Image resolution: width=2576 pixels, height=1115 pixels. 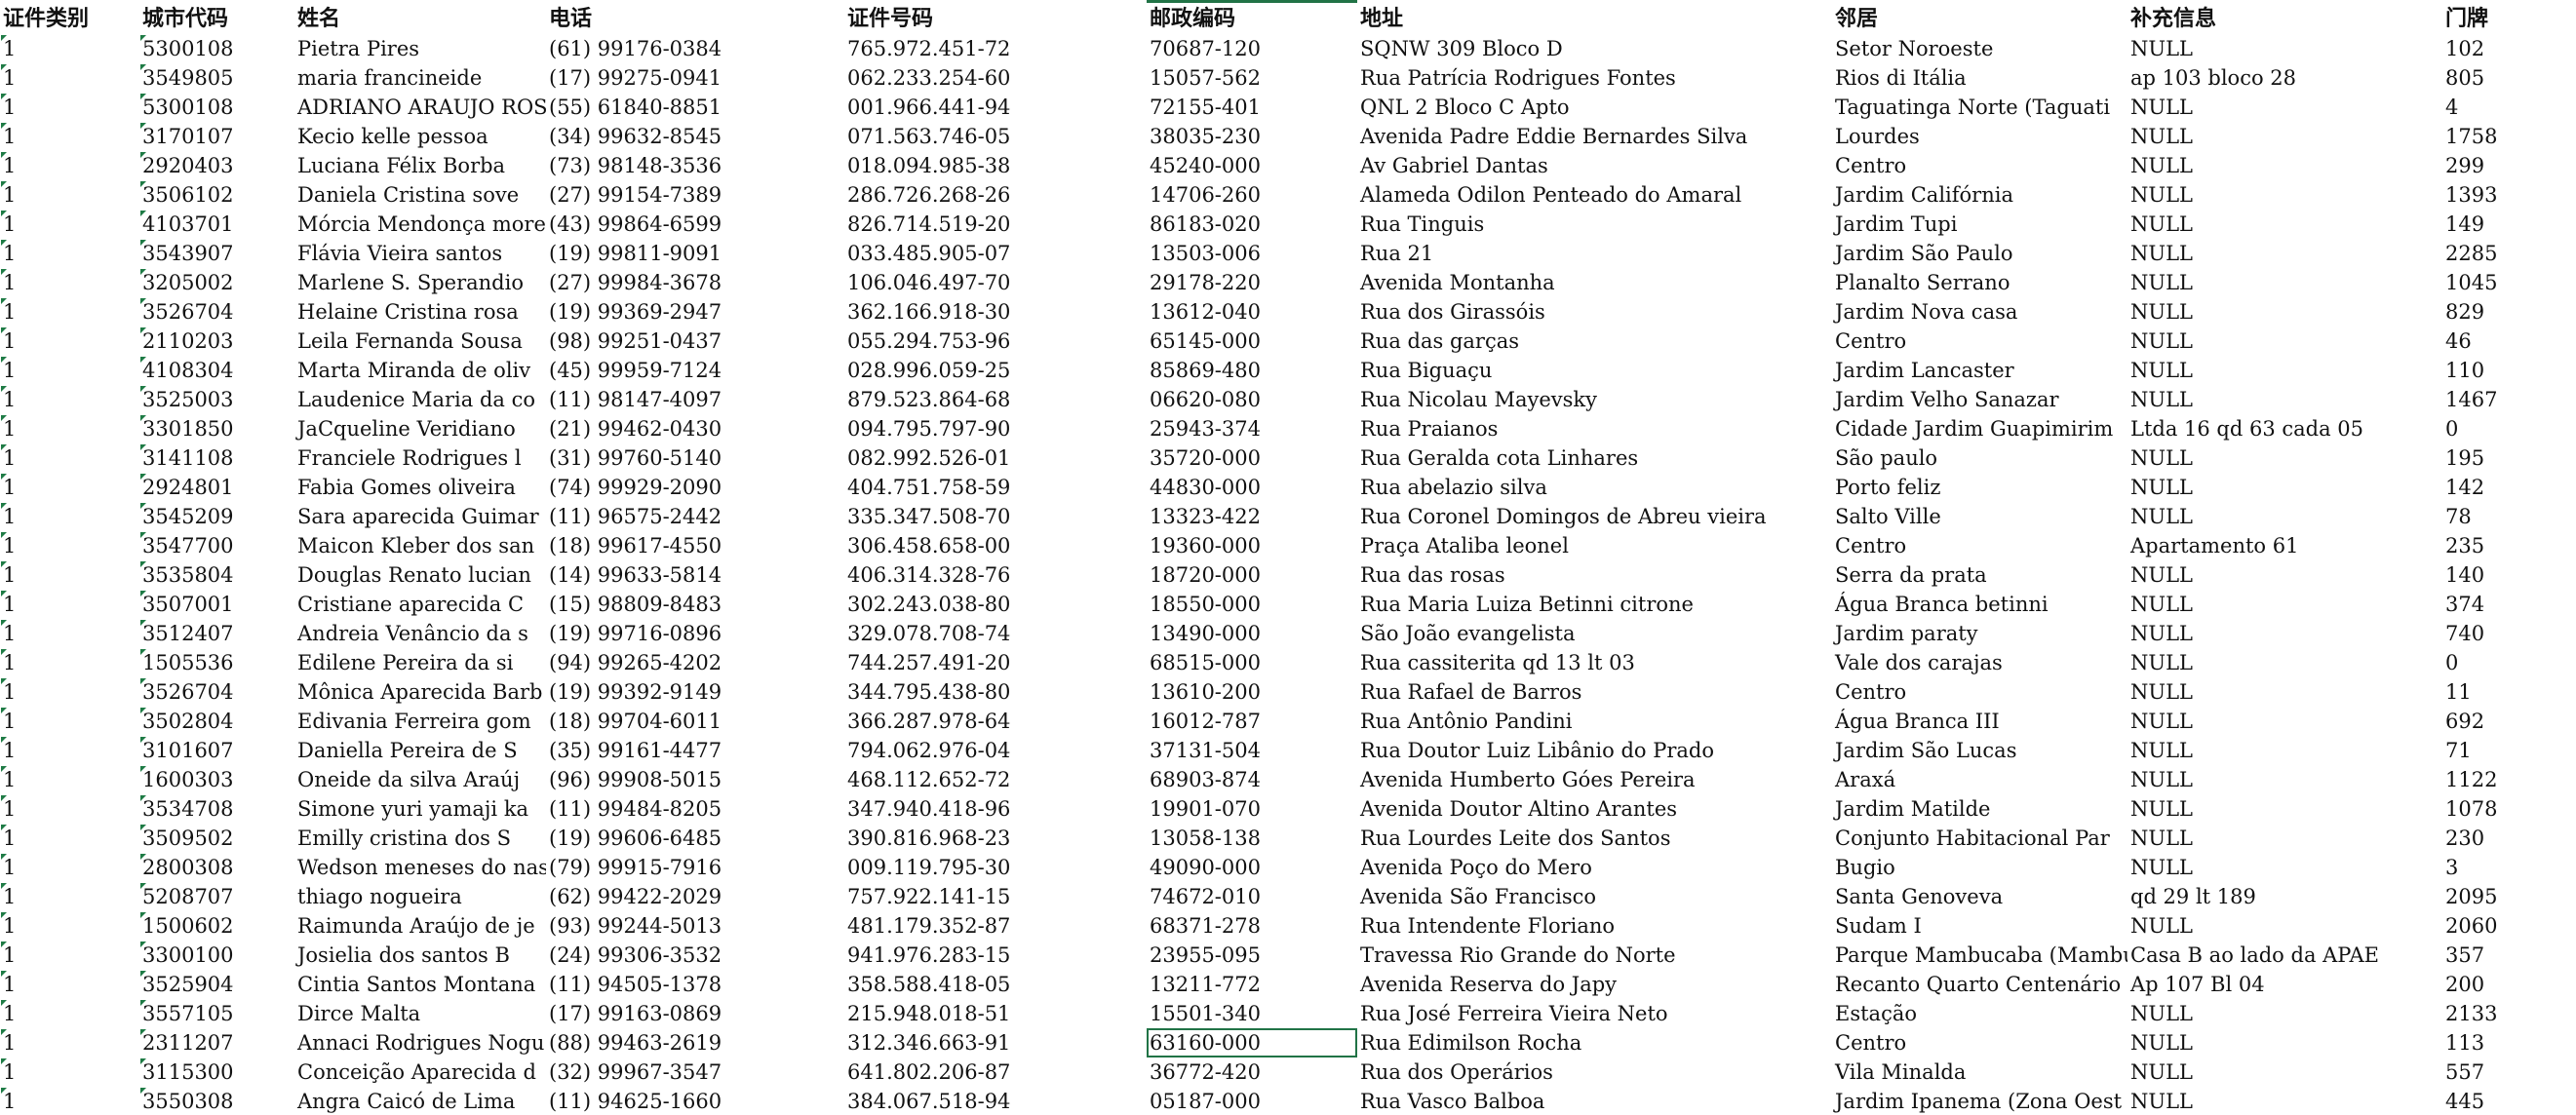 I want to click on cell-document-number: 215.948.018-51, so click(x=995, y=1014).